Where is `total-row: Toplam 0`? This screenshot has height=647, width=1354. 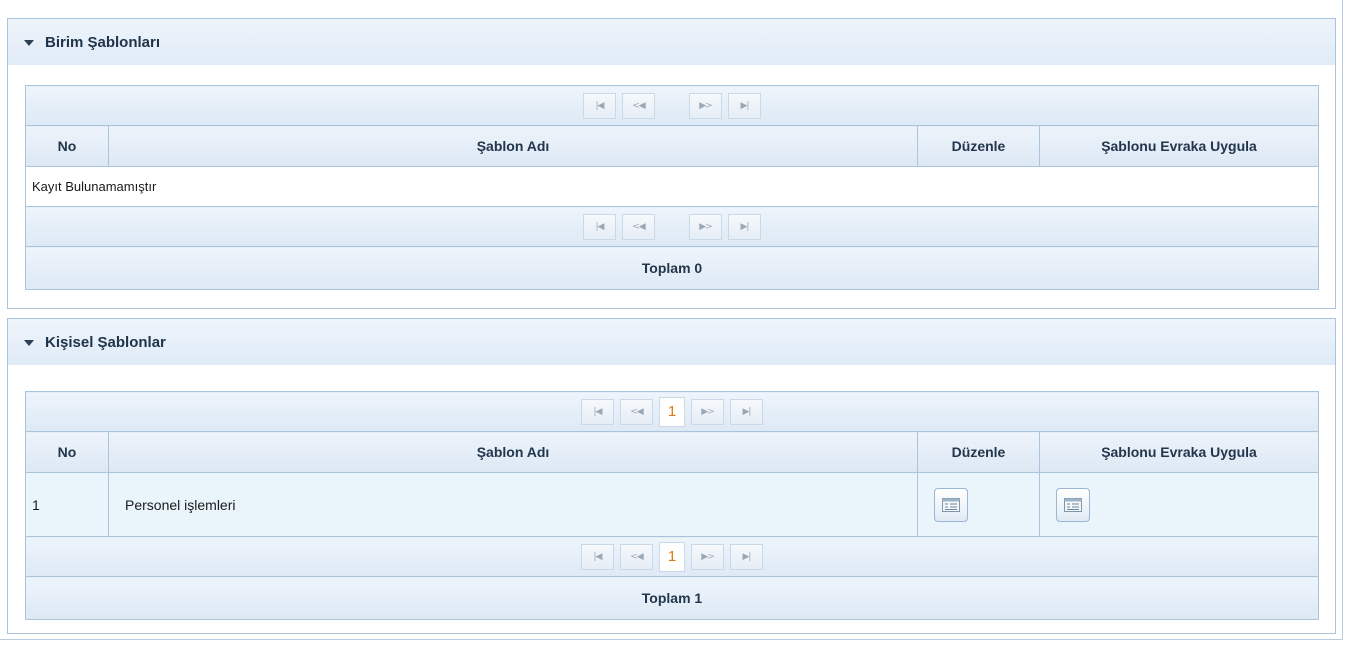 total-row: Toplam 0 is located at coordinates (672, 268).